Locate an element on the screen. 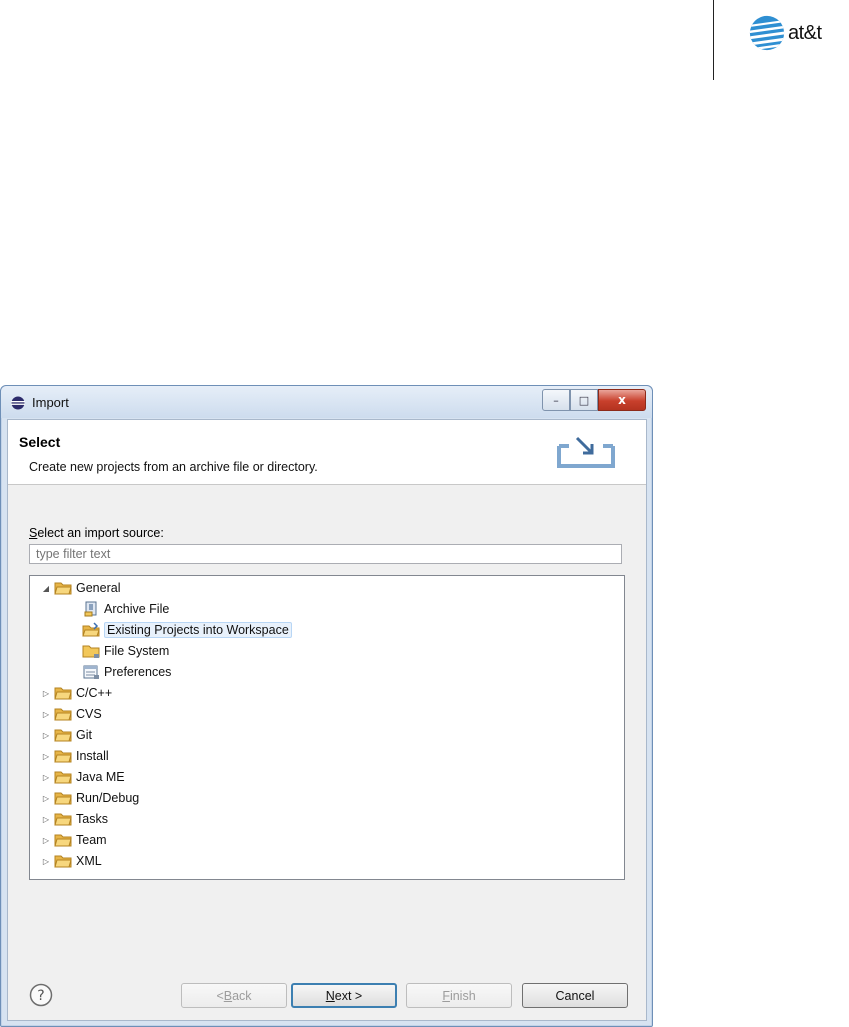 This screenshot has width=849, height=1027. help-icon: ? is located at coordinates (41, 995).